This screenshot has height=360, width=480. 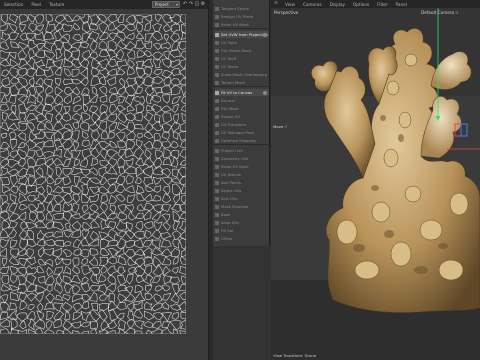 What do you see at coordinates (242, 238) in the screenshot?
I see `command-list-item: Offset` at bounding box center [242, 238].